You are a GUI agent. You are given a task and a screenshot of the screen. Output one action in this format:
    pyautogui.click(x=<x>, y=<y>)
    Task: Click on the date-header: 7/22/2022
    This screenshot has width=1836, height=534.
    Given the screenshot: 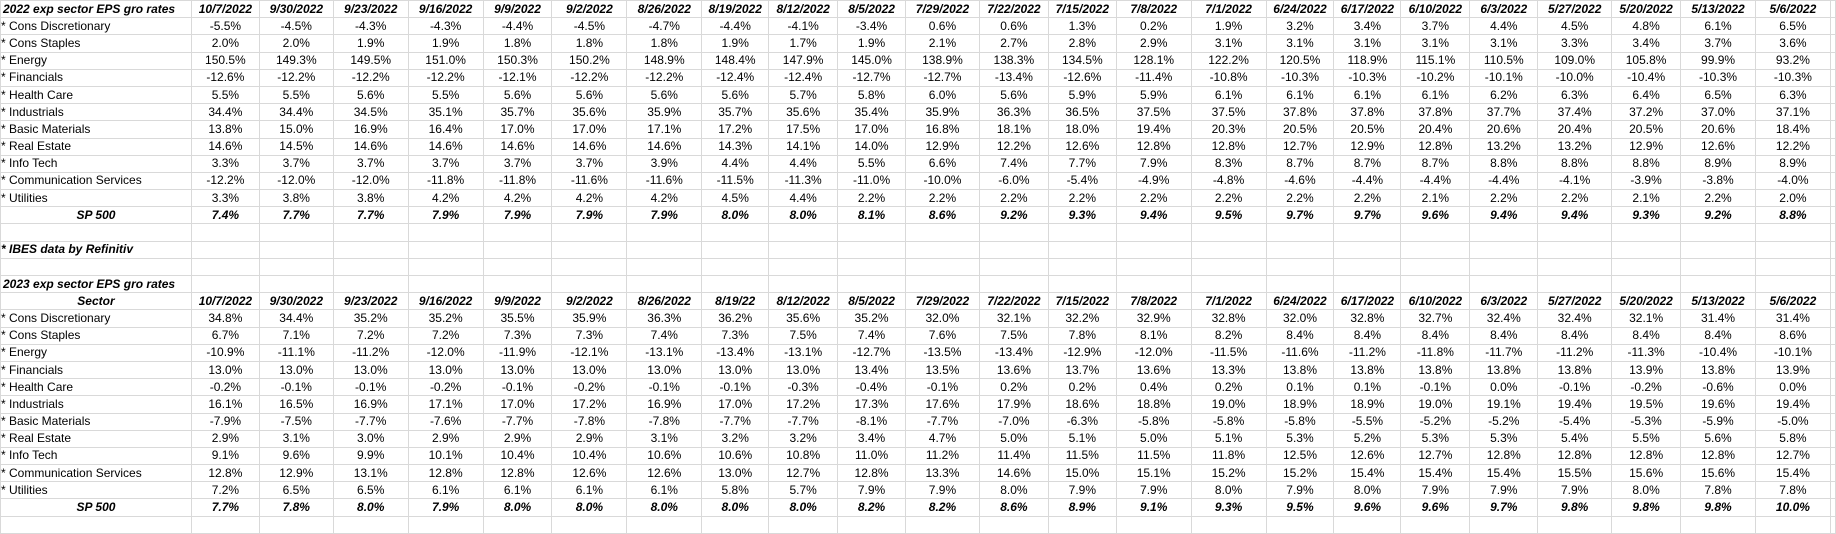 What is the action you would take?
    pyautogui.click(x=1013, y=9)
    